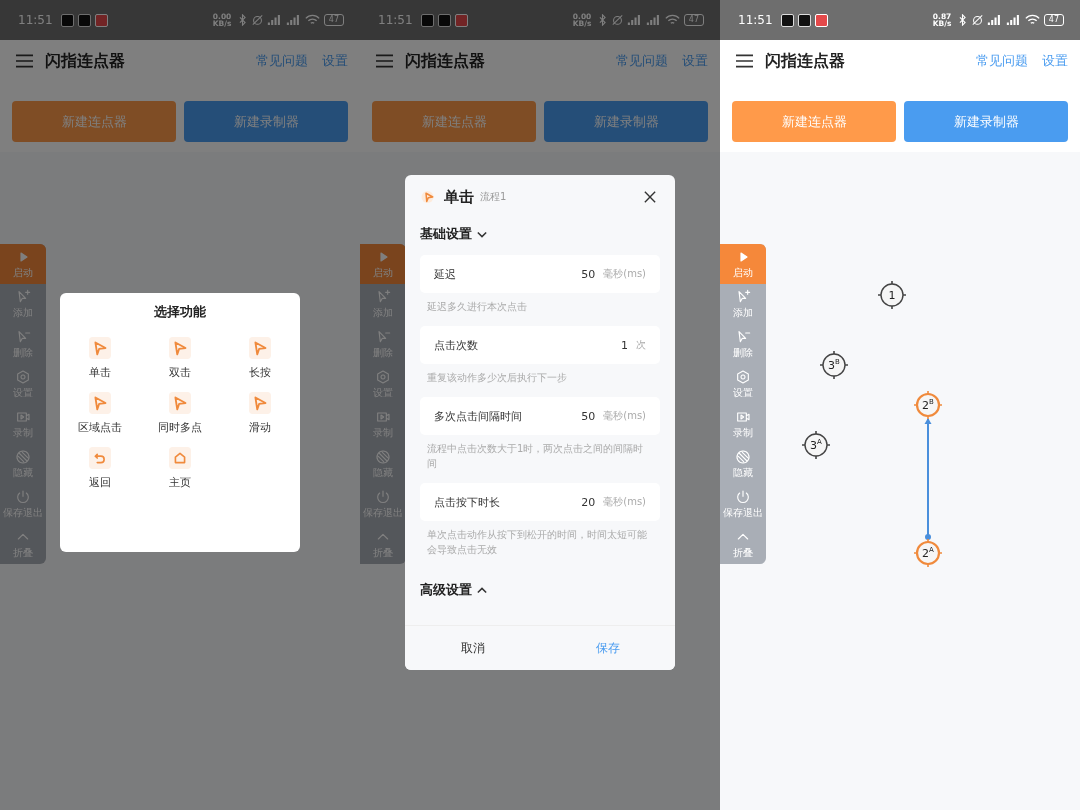 This screenshot has width=1080, height=810. I want to click on function-option: 区域点击, so click(100, 413).